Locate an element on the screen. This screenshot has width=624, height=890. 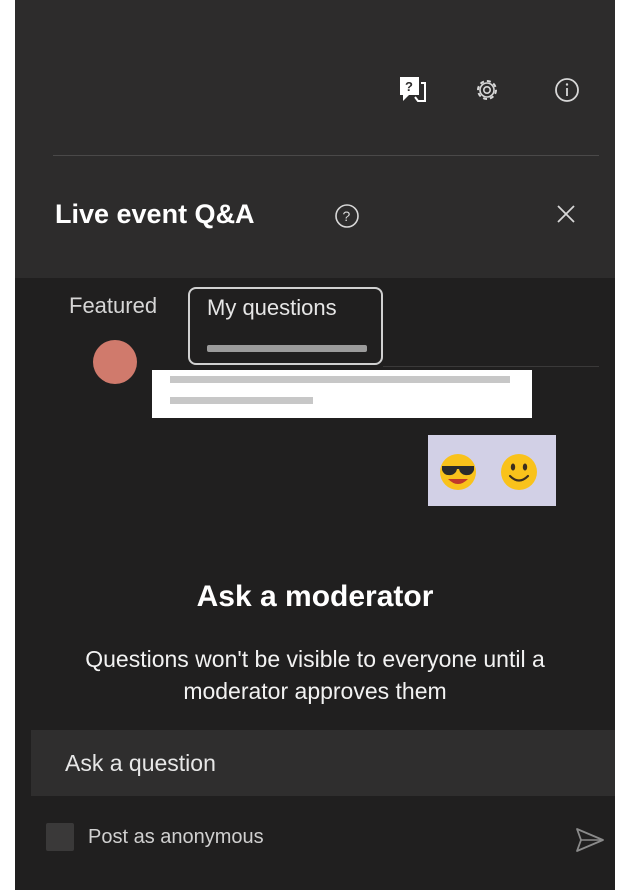
tab-selected-indicator is located at coordinates (287, 348).